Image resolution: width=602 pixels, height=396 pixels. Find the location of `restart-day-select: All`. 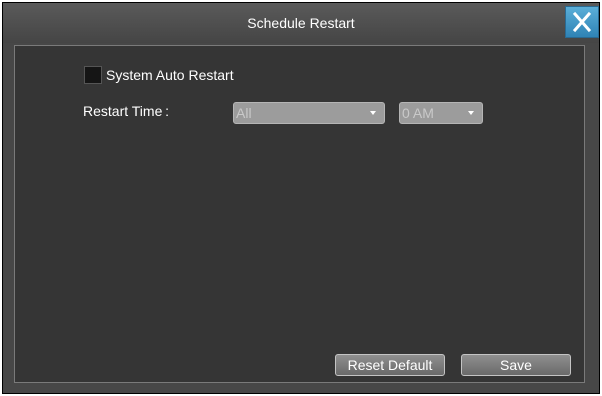

restart-day-select: All is located at coordinates (309, 113).